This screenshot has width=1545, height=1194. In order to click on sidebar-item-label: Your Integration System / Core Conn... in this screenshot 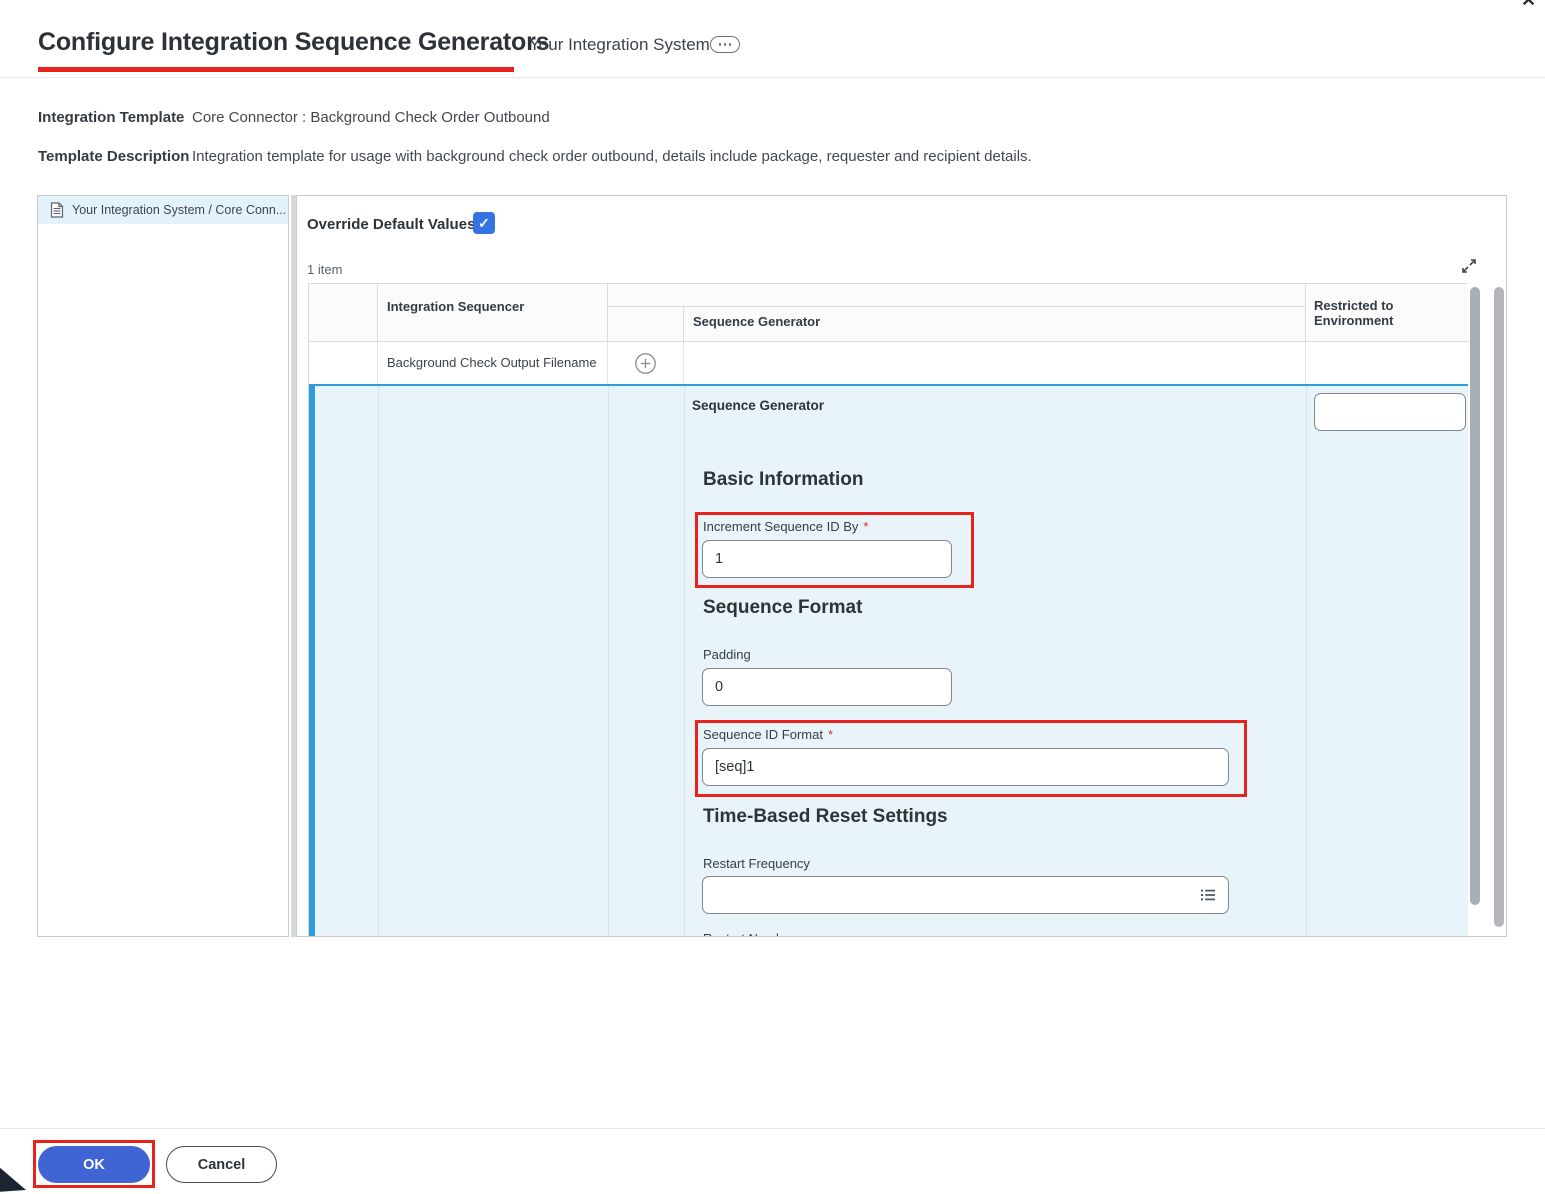, I will do `click(179, 210)`.